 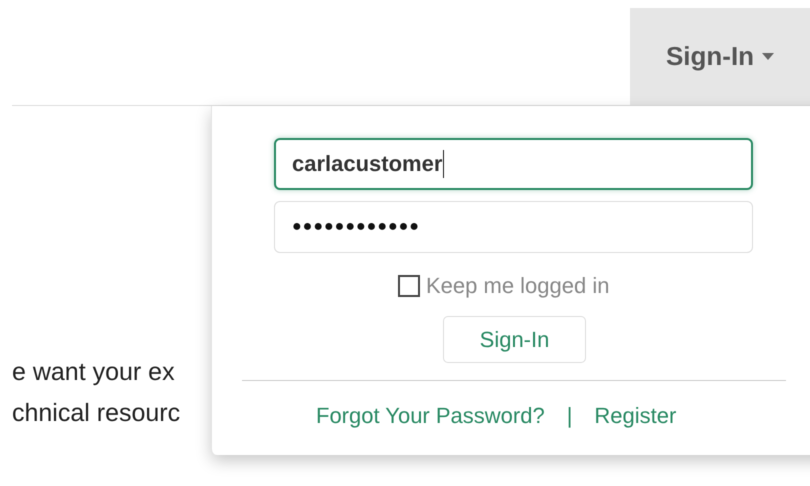 I want to click on caret-icon, so click(x=768, y=56).